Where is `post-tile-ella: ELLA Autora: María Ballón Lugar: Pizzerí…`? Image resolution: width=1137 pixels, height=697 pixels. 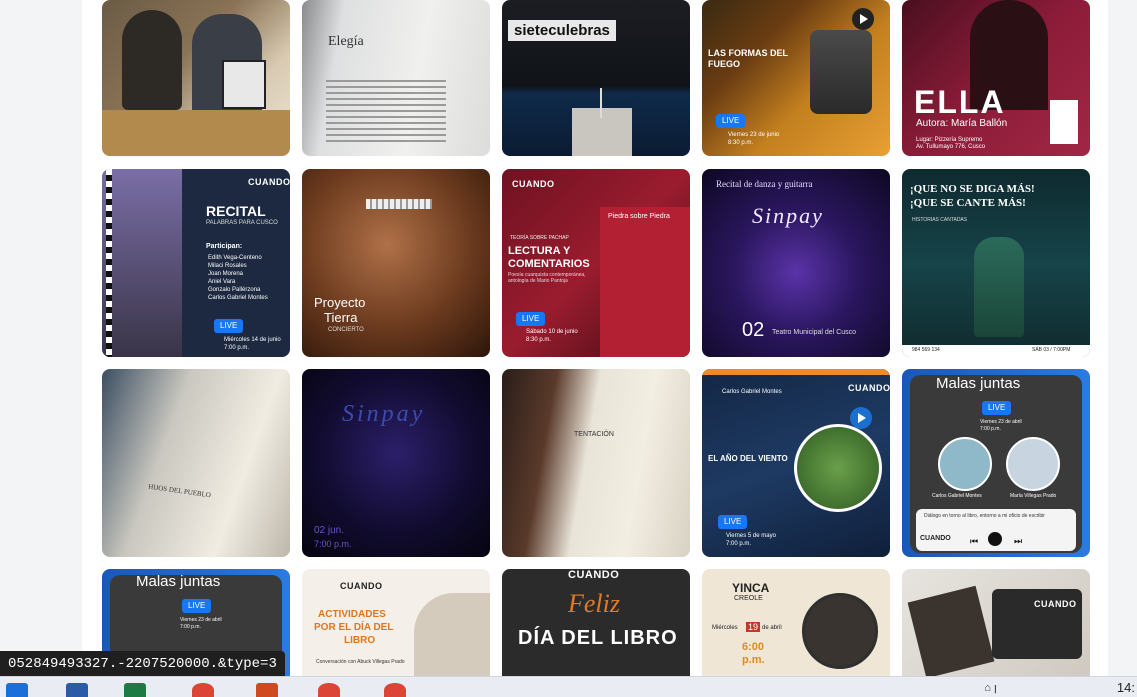 post-tile-ella: ELLA Autora: María Ballón Lugar: Pizzerí… is located at coordinates (996, 78).